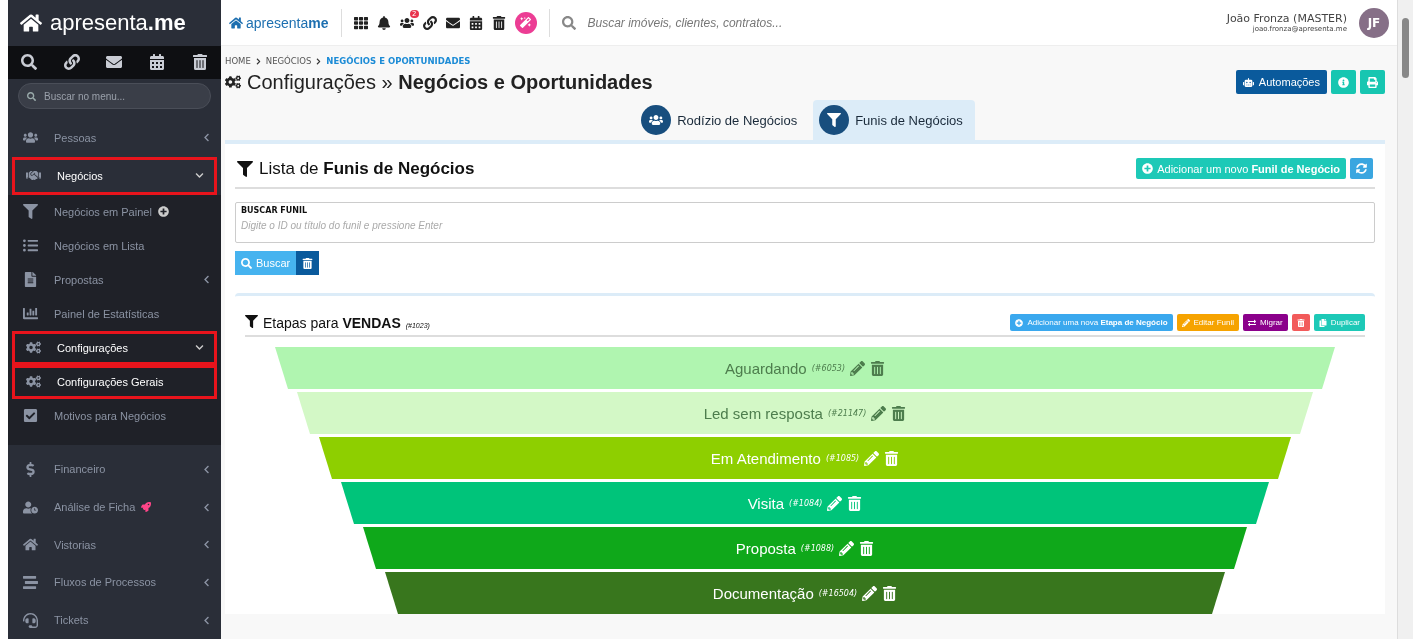 The height and width of the screenshot is (639, 1413). I want to click on card-title: Lista de Funis de Negócios, so click(367, 168).